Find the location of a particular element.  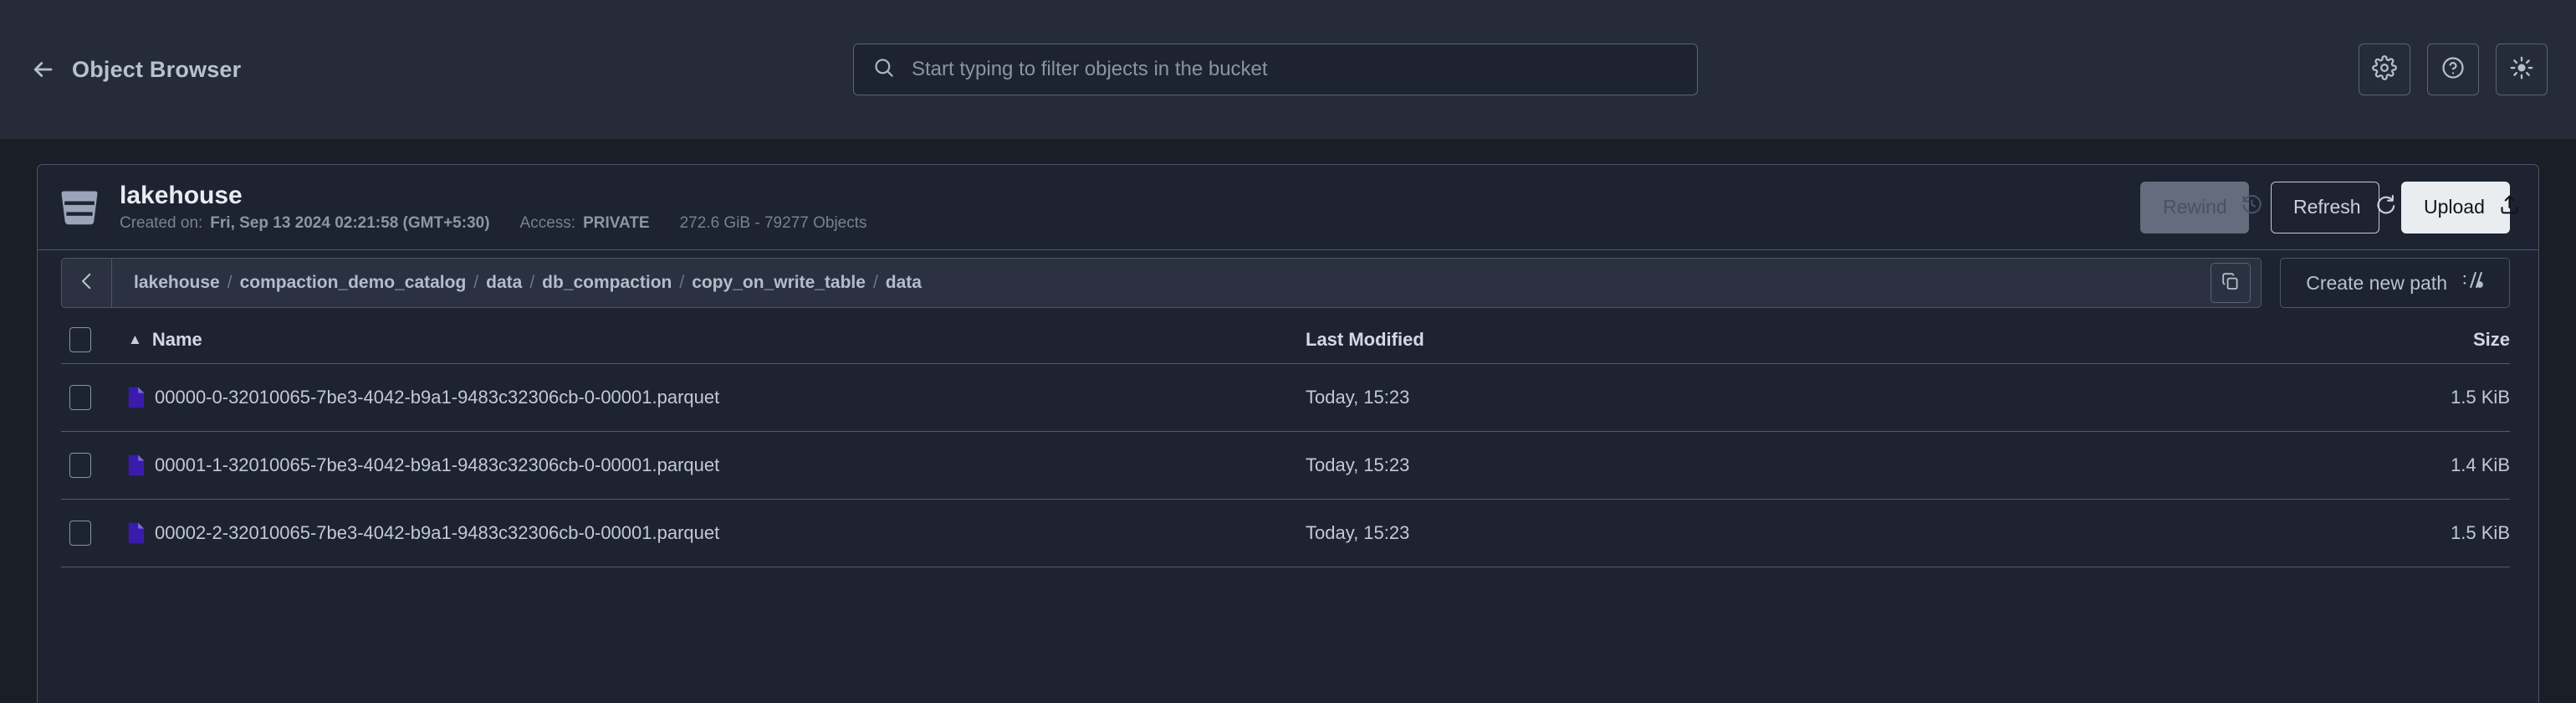

cell-size: 1.4 KiB is located at coordinates (2405, 465).